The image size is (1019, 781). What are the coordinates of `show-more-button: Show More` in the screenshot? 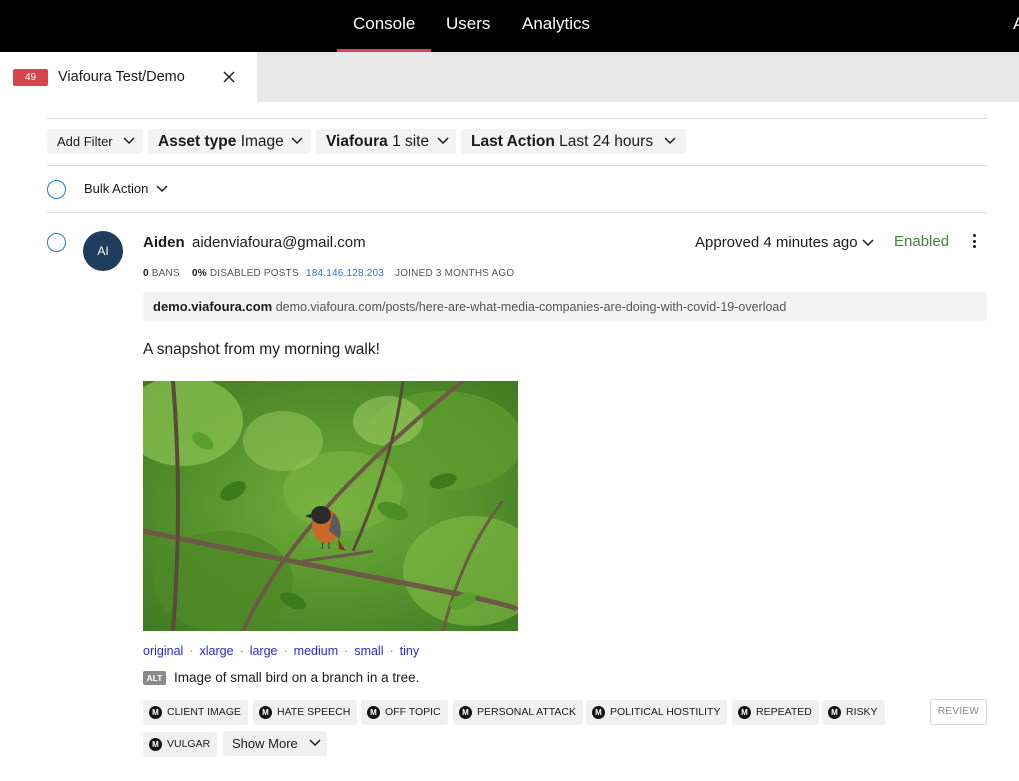 It's located at (275, 743).